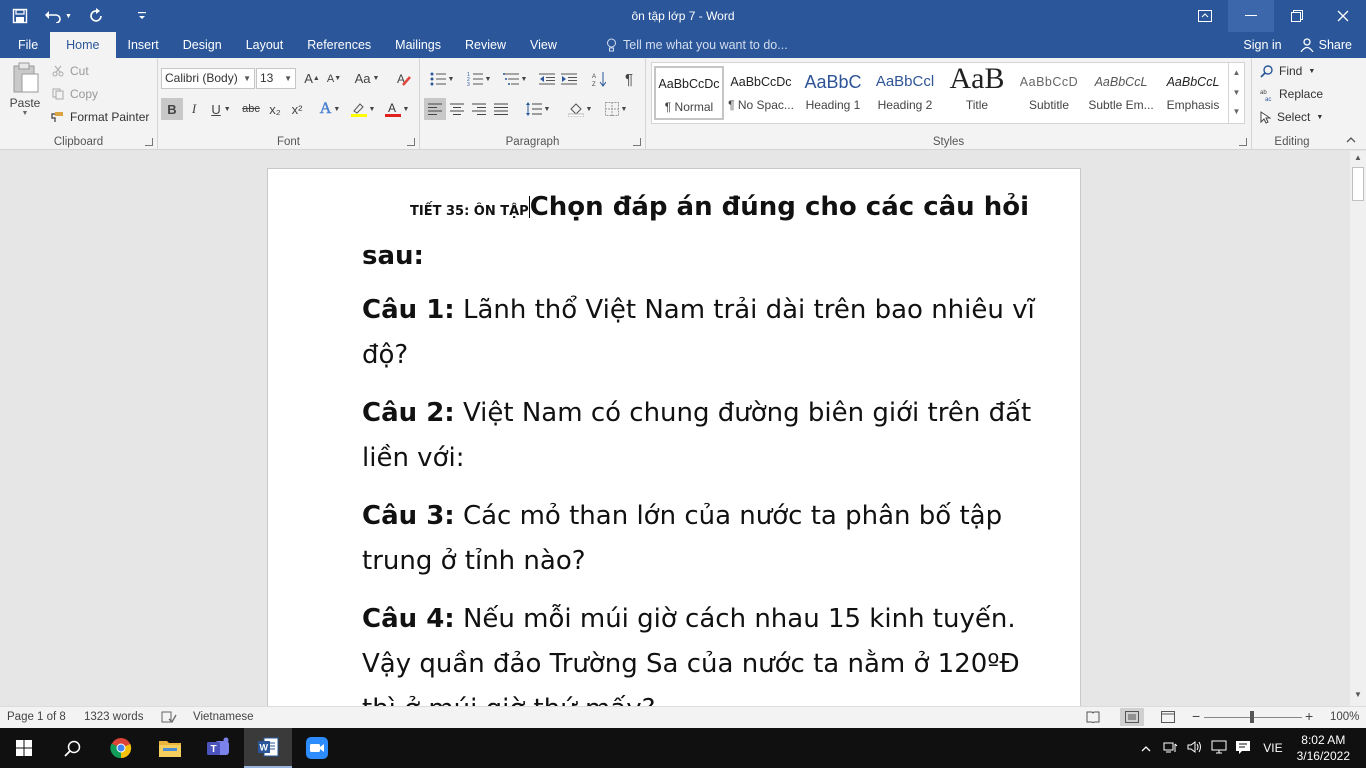 This screenshot has height=768, width=1366. Describe the element at coordinates (1236, 113) in the screenshot. I see `gallery-more-icon: ▼` at that location.